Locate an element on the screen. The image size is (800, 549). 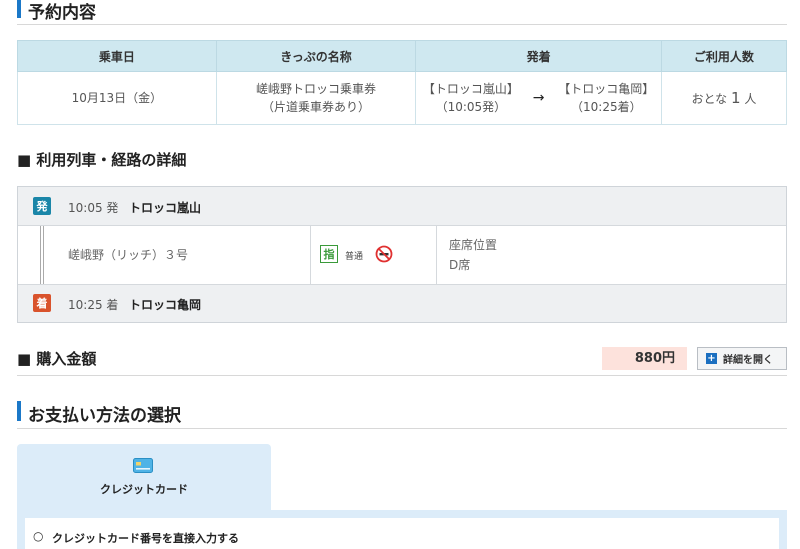
route-line is located at coordinates (42, 255).